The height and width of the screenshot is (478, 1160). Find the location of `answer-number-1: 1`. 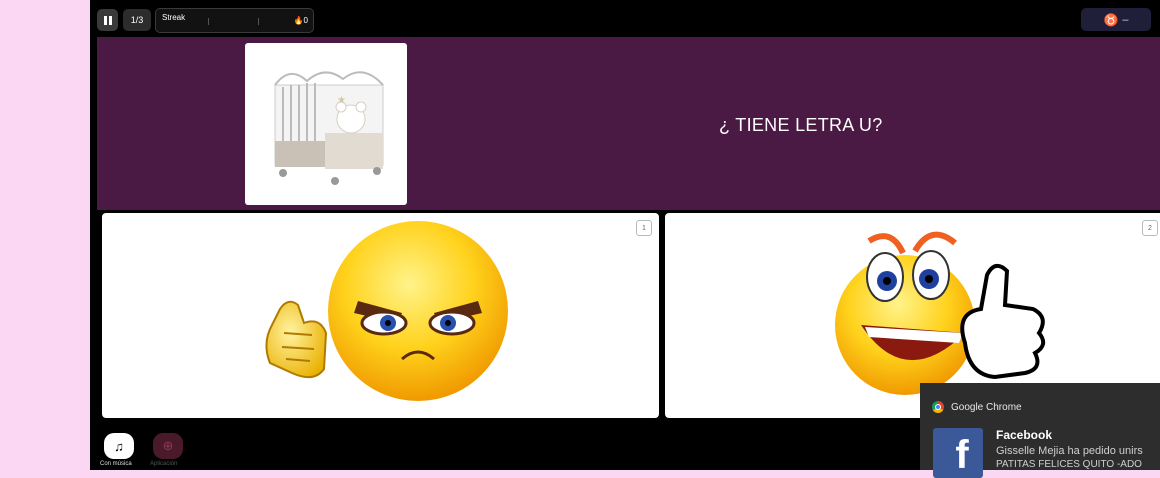

answer-number-1: 1 is located at coordinates (644, 228).